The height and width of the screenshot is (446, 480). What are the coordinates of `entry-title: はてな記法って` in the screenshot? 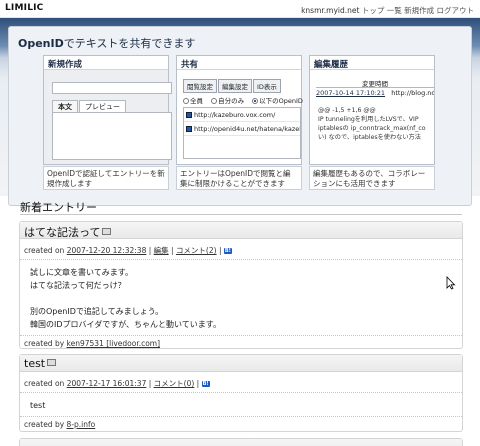 It's located at (62, 232).